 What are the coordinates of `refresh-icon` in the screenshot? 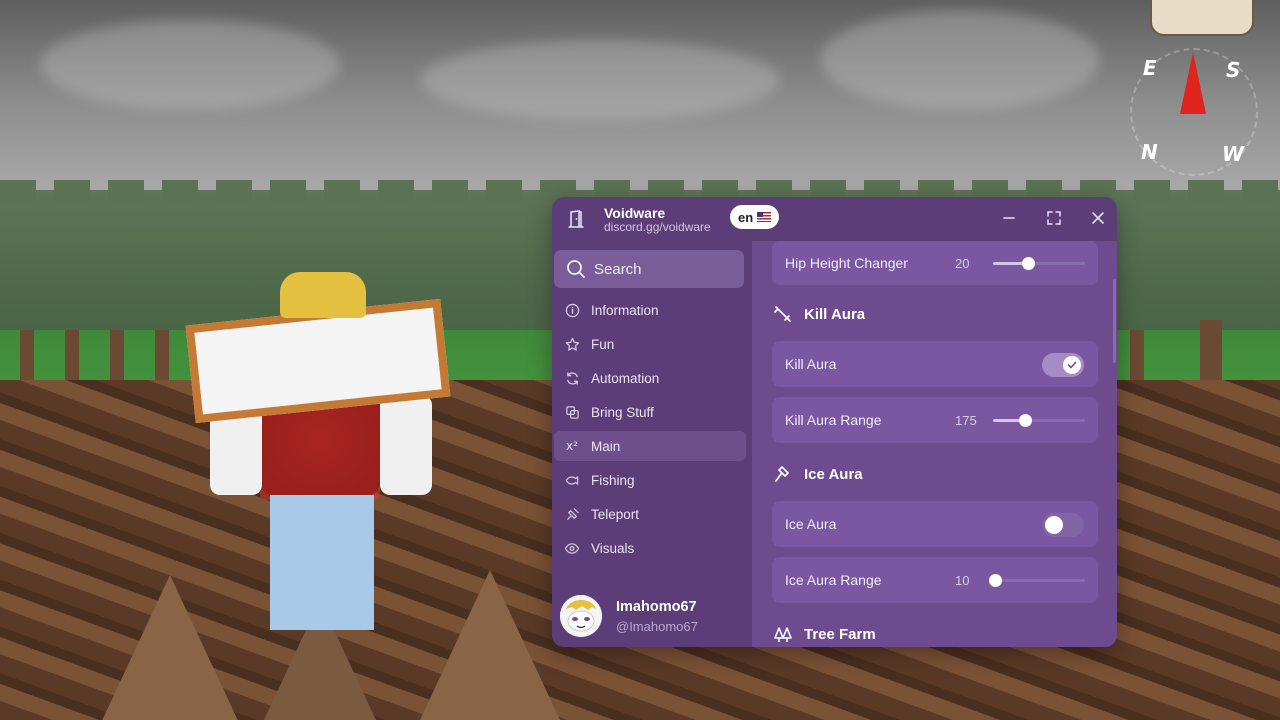 It's located at (572, 378).